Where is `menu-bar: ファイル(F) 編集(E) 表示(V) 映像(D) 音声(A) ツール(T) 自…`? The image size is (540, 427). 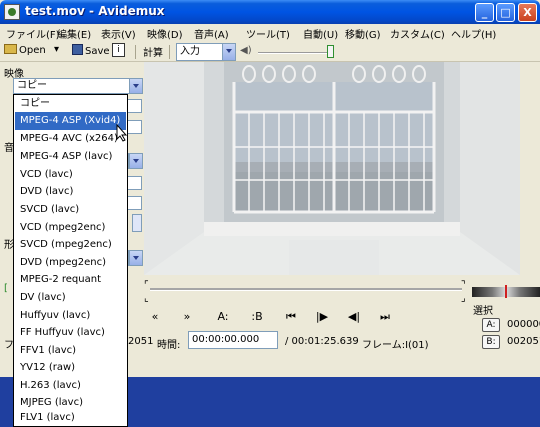 menu-bar: ファイル(F) 編集(E) 表示(V) 映像(D) 音声(A) ツール(T) 自… is located at coordinates (270, 33).